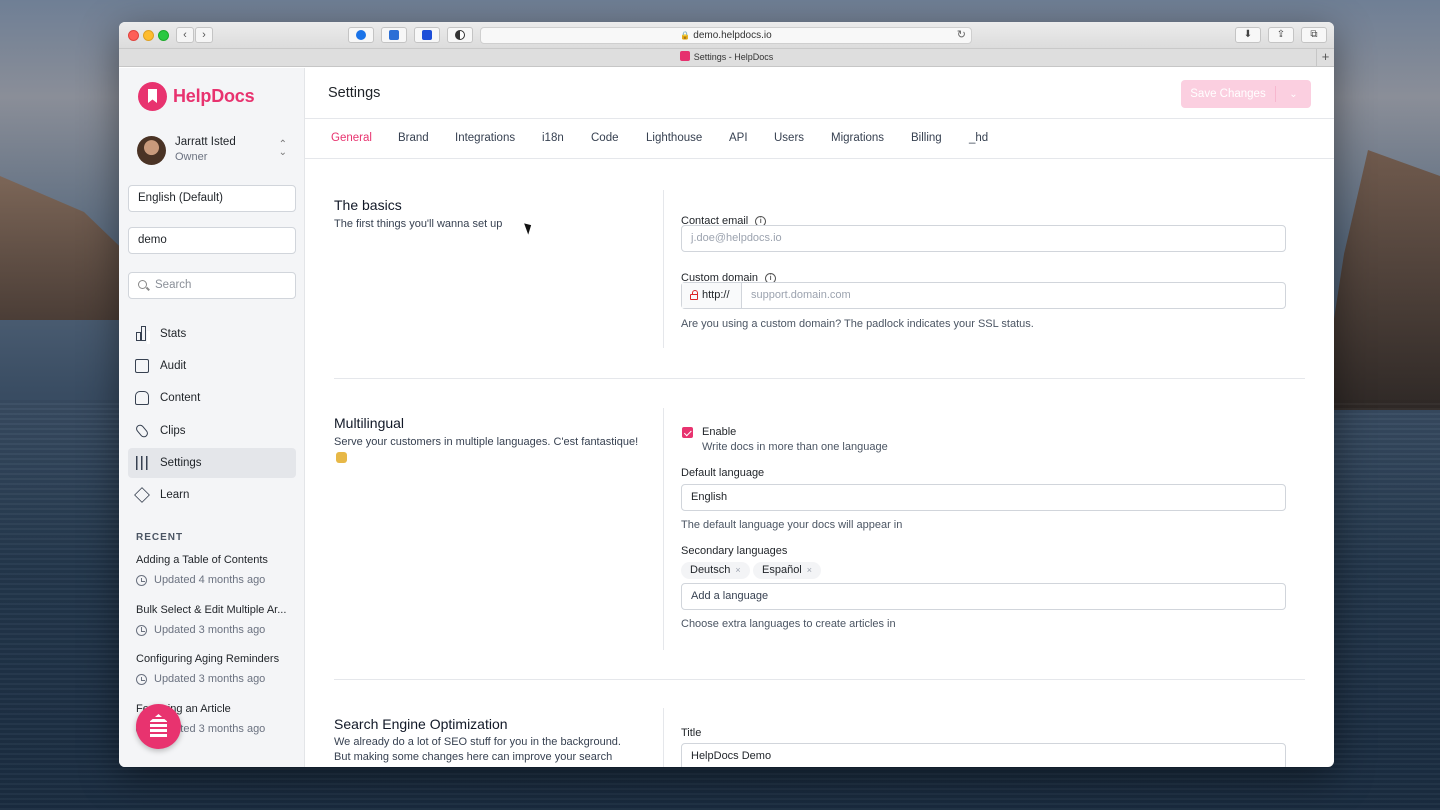 Image resolution: width=1440 pixels, height=810 pixels. I want to click on tab-migrations: Migrations, so click(857, 138).